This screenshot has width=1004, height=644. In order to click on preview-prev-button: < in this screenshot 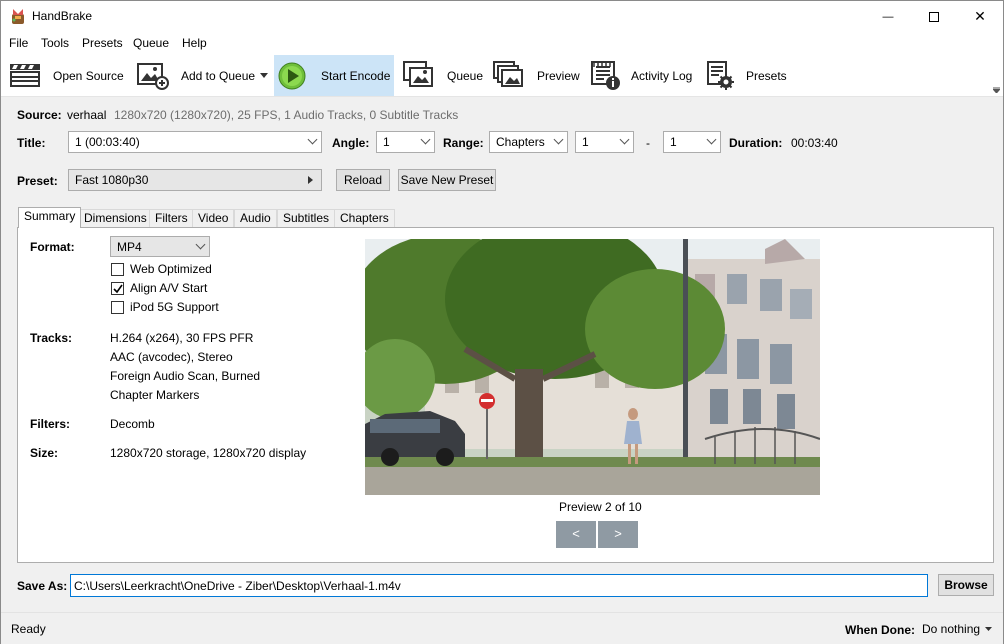, I will do `click(576, 534)`.